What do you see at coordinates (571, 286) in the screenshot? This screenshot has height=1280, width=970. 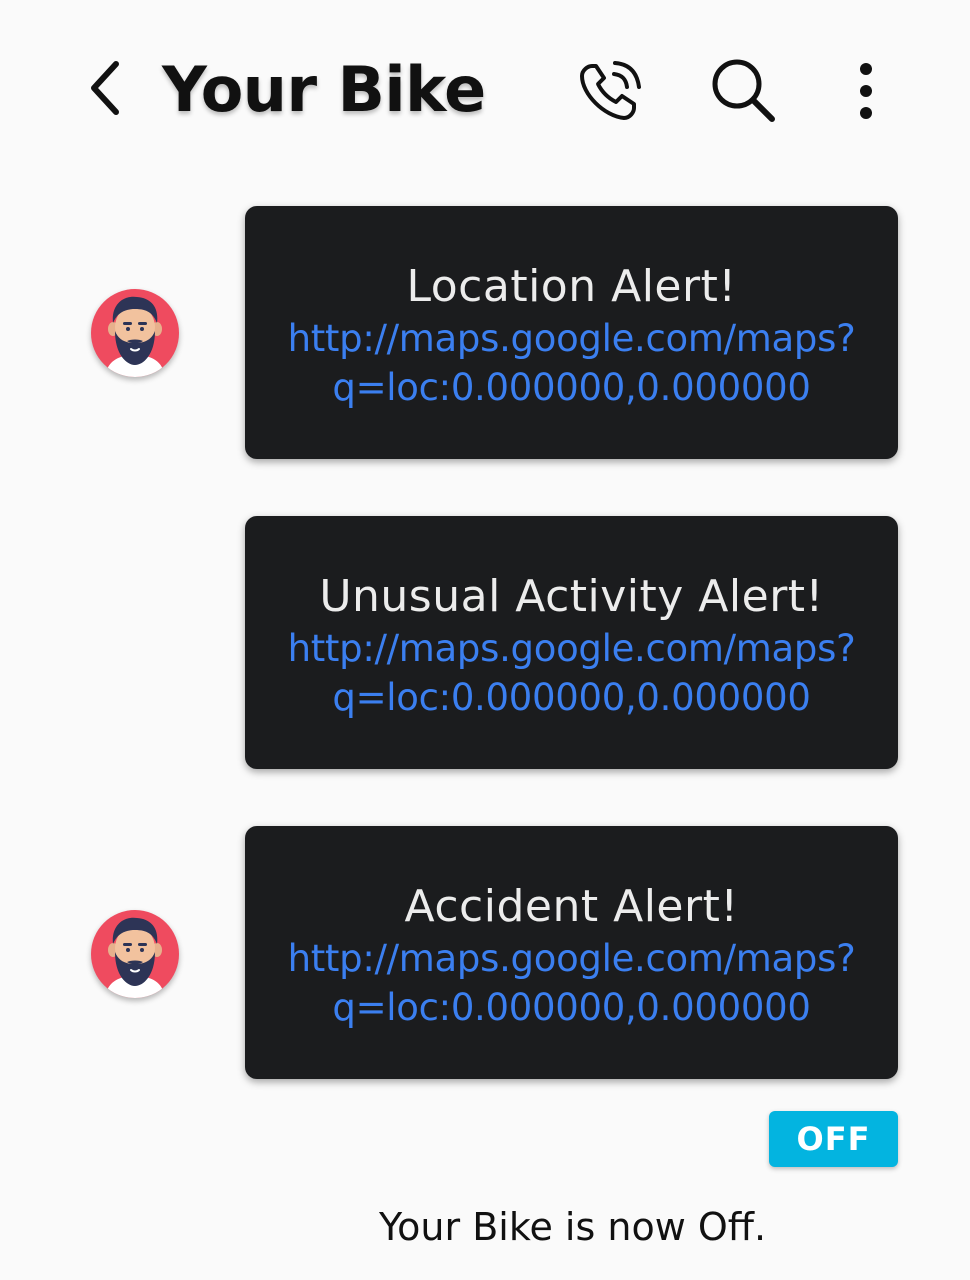 I see `message-title: Location Alert!` at bounding box center [571, 286].